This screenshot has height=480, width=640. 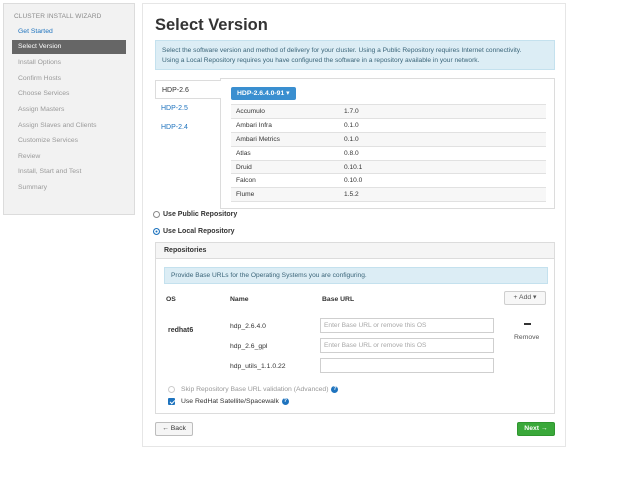 I want to click on col-base-url: Base URL, so click(x=338, y=299).